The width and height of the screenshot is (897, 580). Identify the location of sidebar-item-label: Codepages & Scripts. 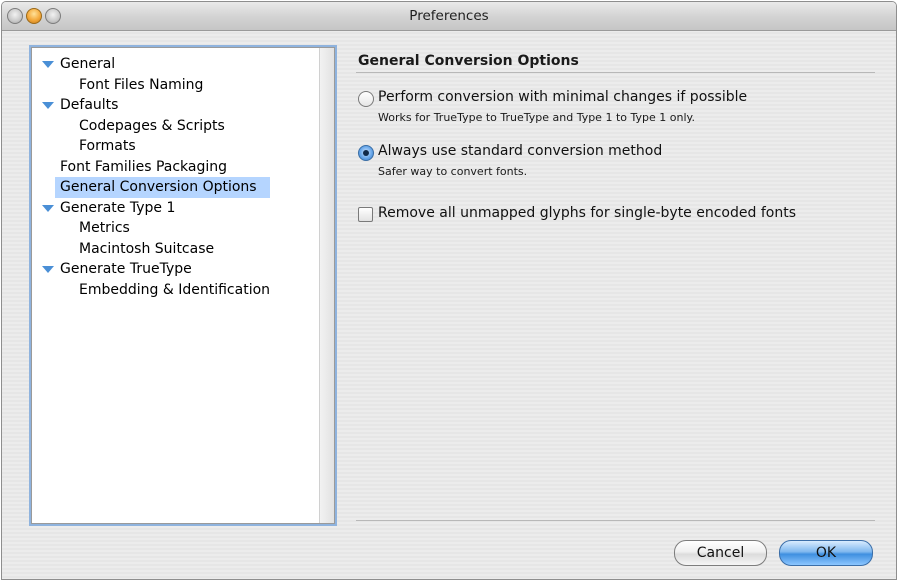
(152, 125).